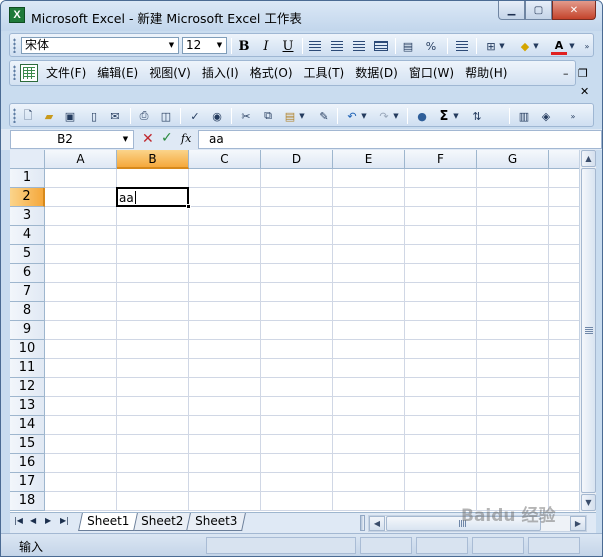 This screenshot has height=557, width=603. I want to click on row-header-5: 5, so click(27, 254).